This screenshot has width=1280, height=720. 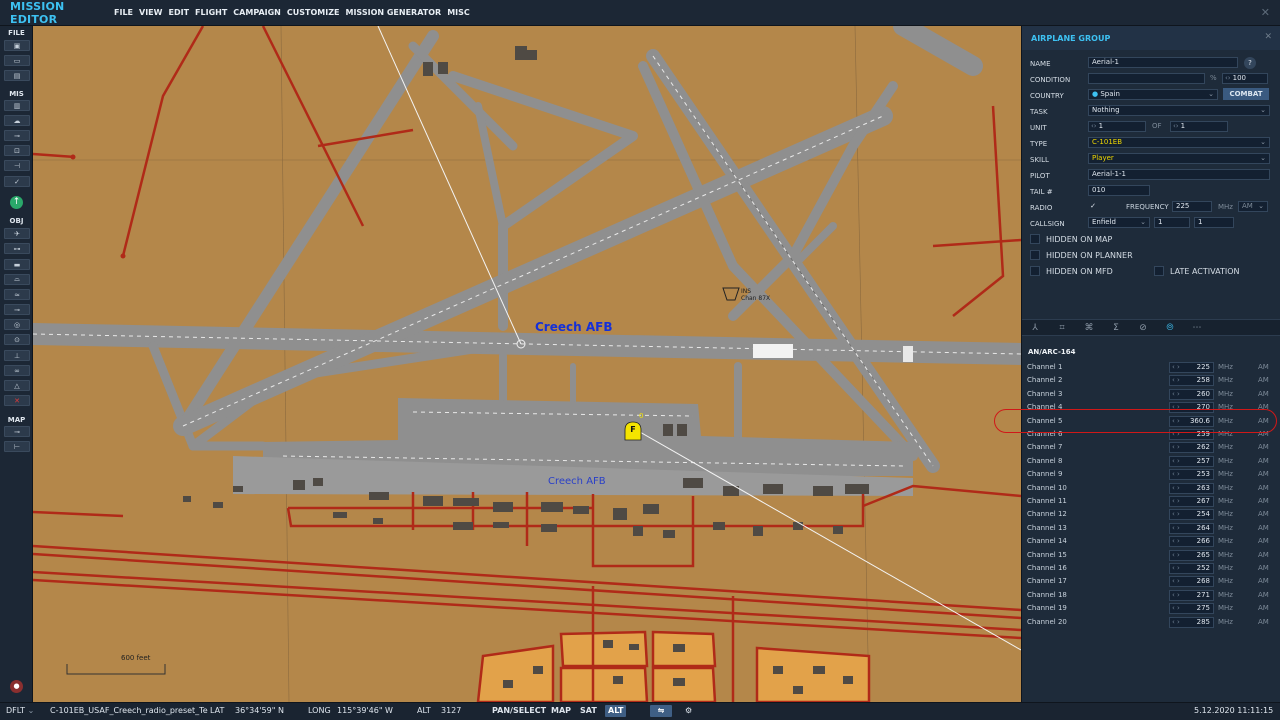 I want to click on add-airplane-icon: ✈, so click(x=17, y=233).